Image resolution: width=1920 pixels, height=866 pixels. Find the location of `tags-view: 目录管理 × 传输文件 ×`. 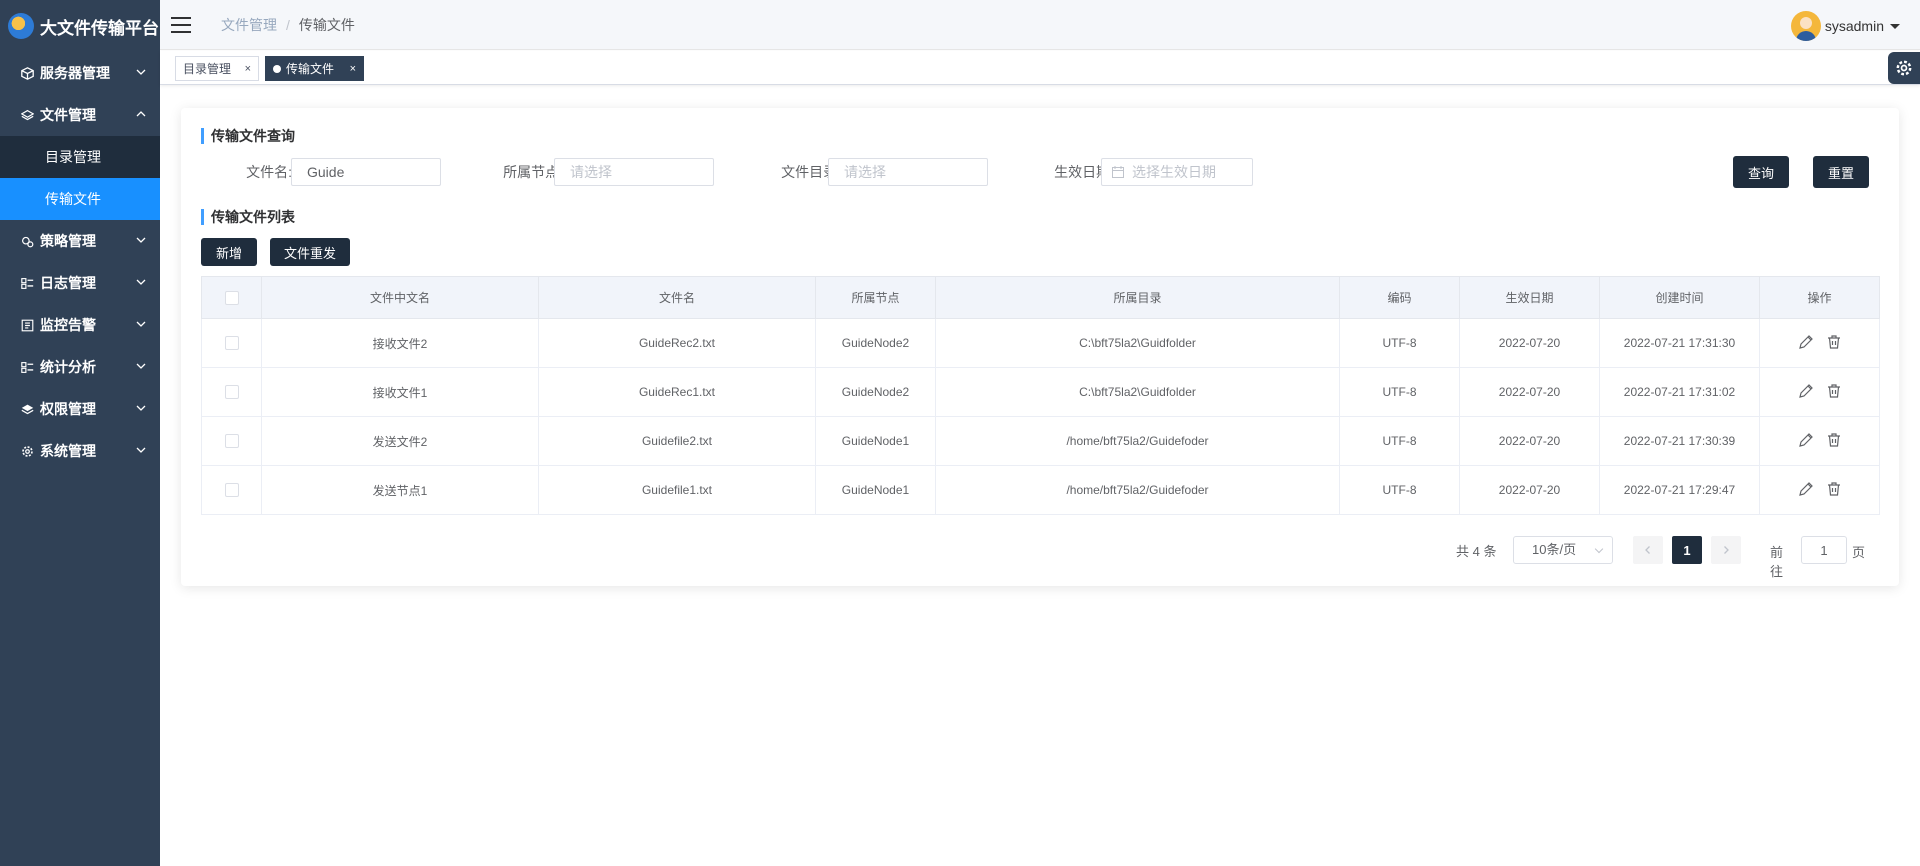

tags-view: 目录管理 × 传输文件 × is located at coordinates (1040, 68).